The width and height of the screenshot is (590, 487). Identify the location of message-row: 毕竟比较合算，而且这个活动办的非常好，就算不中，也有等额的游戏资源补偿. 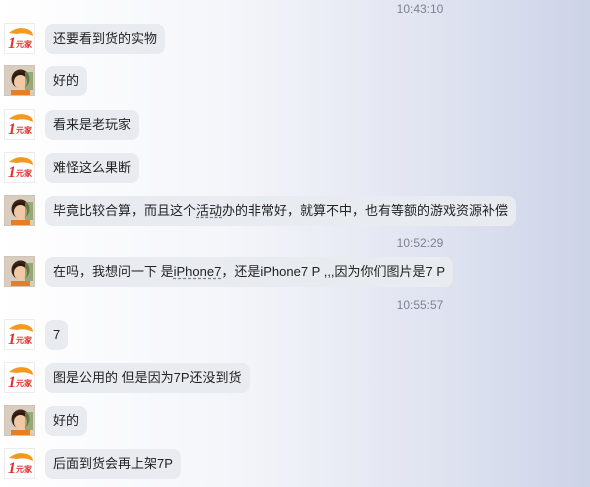
(260, 210).